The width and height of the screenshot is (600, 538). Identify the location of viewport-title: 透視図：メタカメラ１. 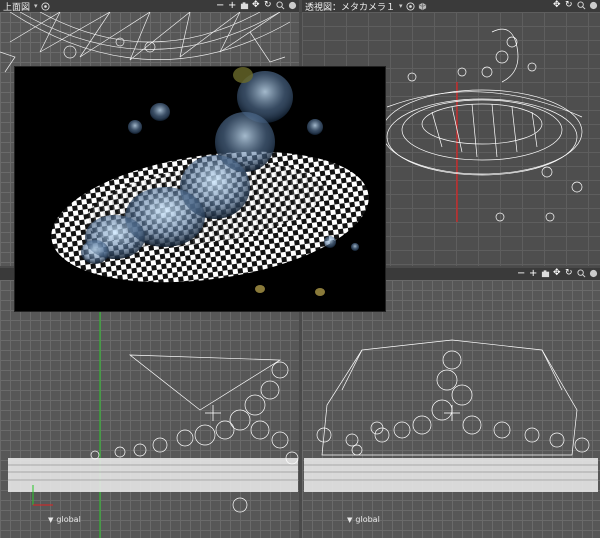
(350, 7).